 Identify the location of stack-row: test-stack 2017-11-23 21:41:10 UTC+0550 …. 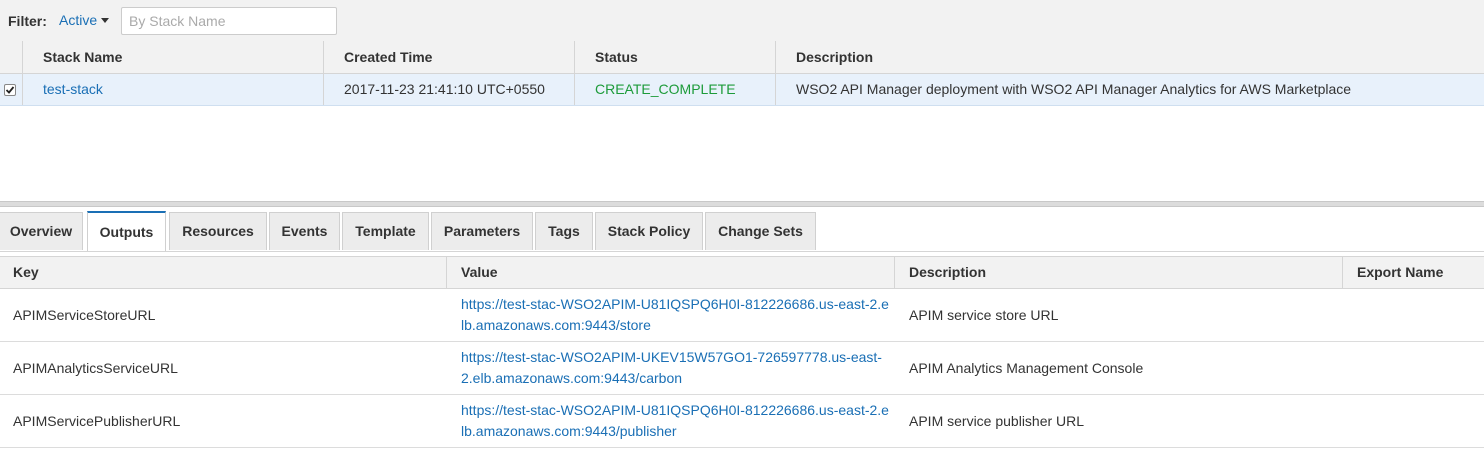
(742, 90).